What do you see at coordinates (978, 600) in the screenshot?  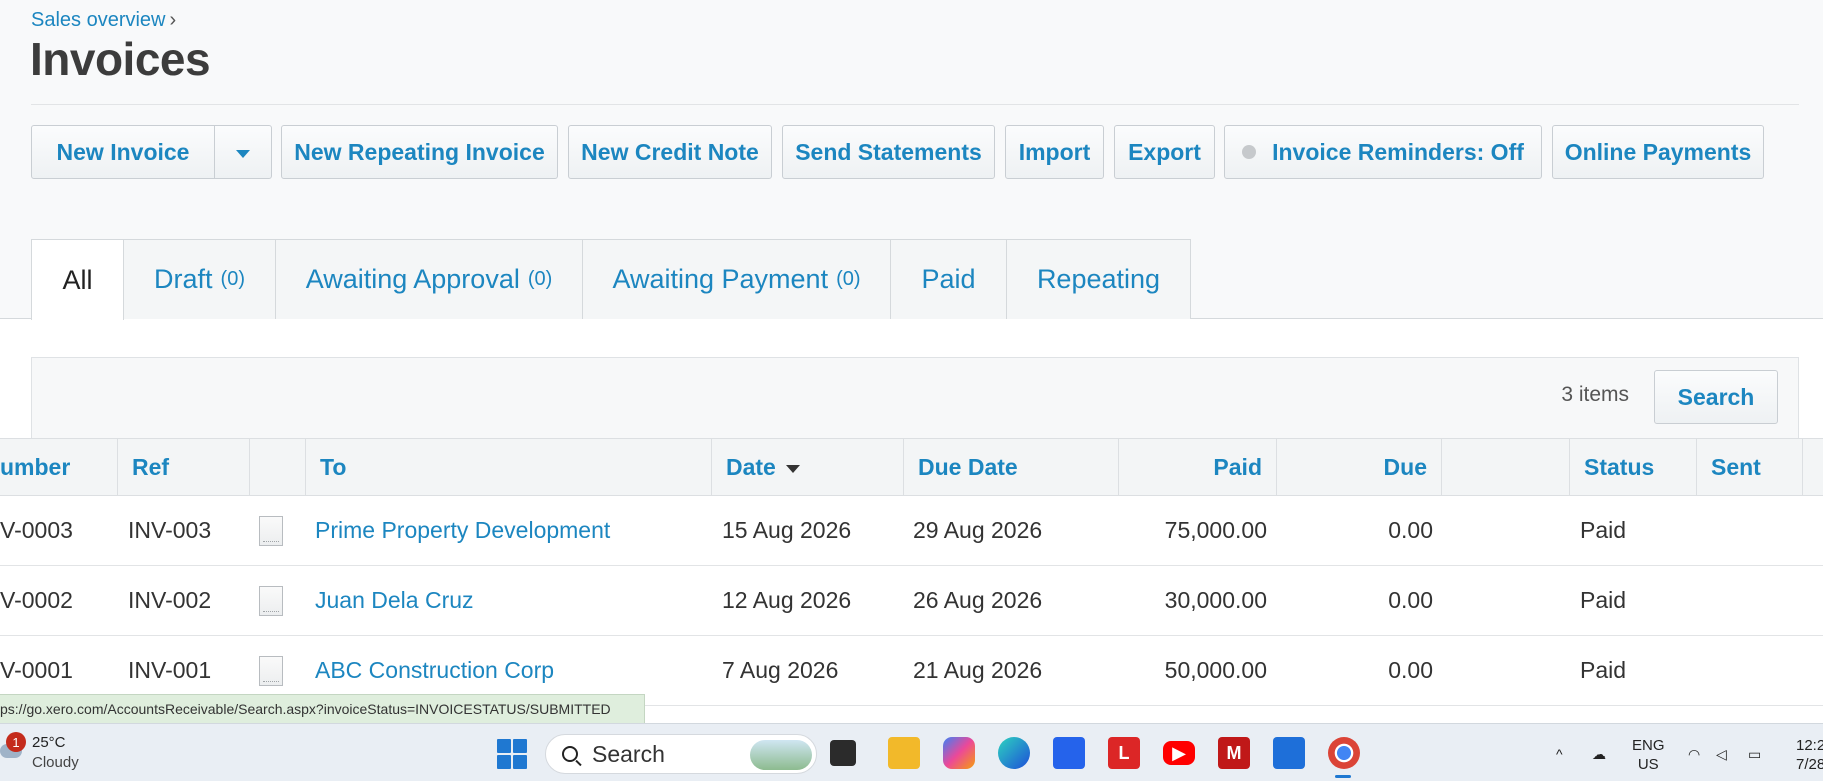 I see `cell-due-date: 26 Aug 2026` at bounding box center [978, 600].